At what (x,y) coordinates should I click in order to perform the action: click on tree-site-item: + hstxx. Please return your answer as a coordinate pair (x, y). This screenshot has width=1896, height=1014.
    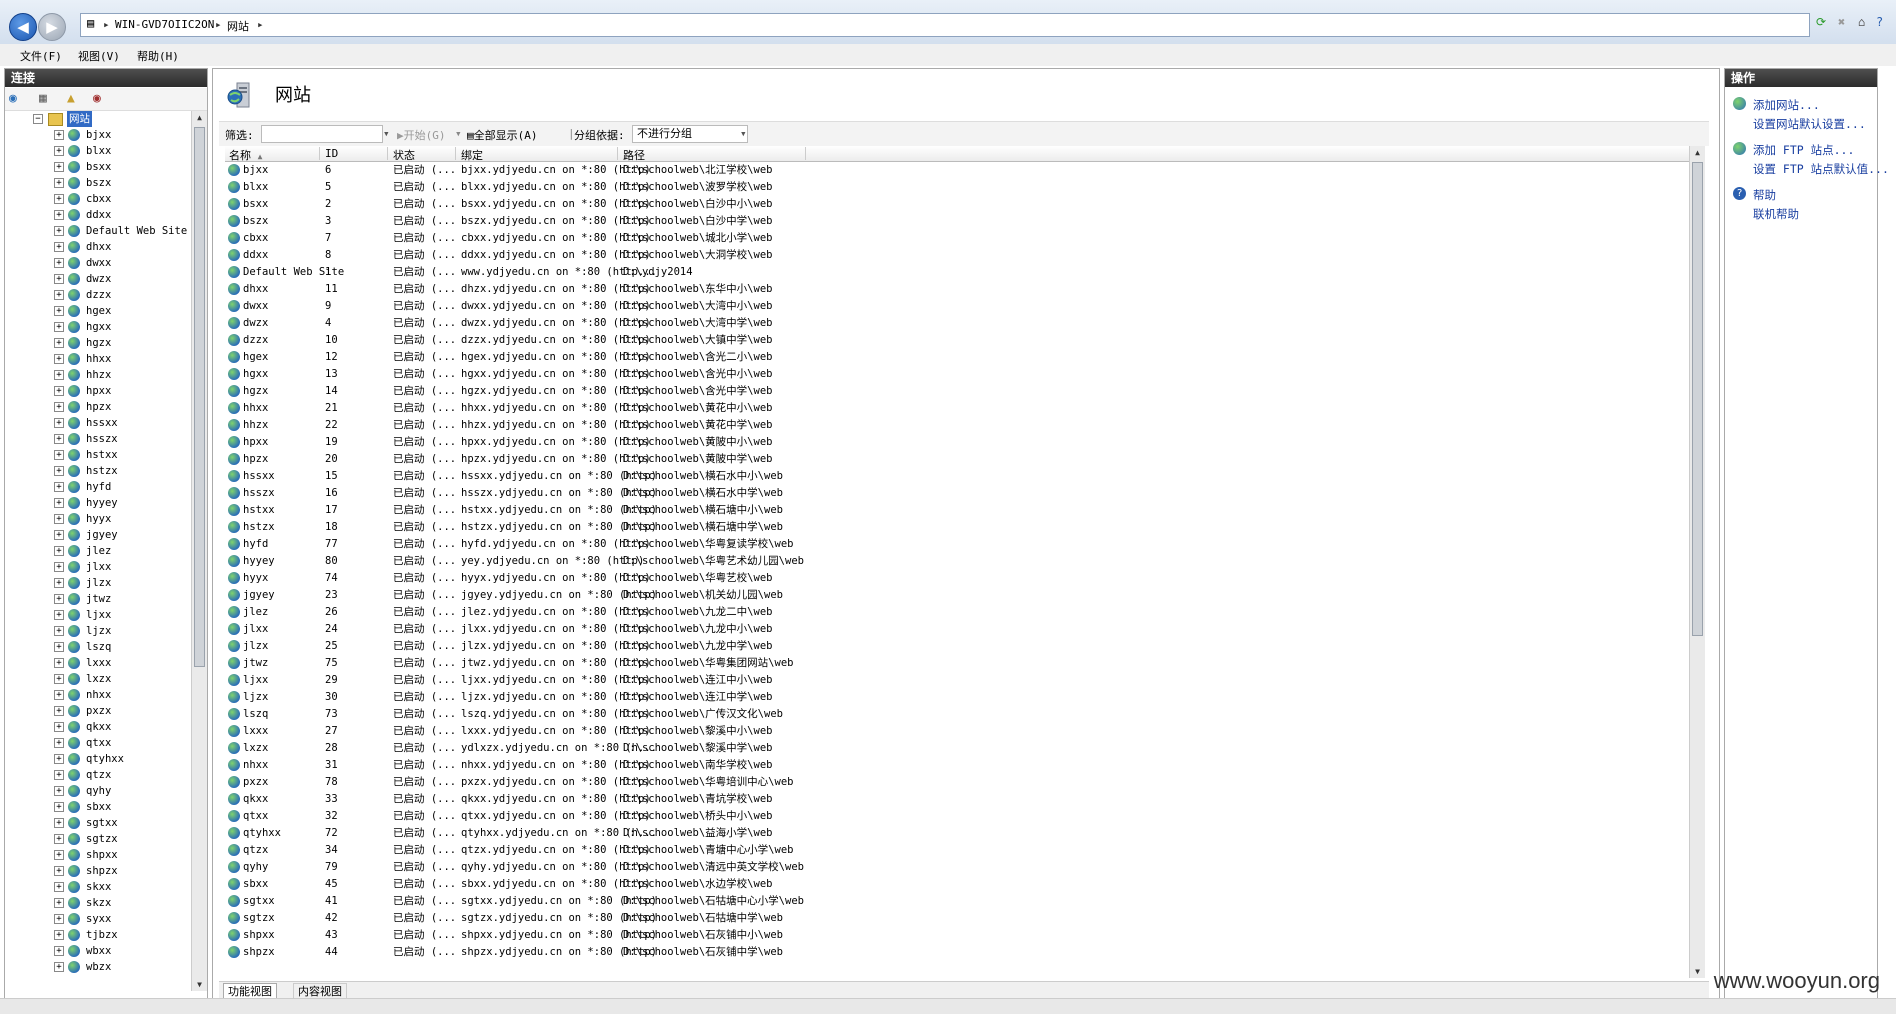
    Looking at the image, I should click on (98, 455).